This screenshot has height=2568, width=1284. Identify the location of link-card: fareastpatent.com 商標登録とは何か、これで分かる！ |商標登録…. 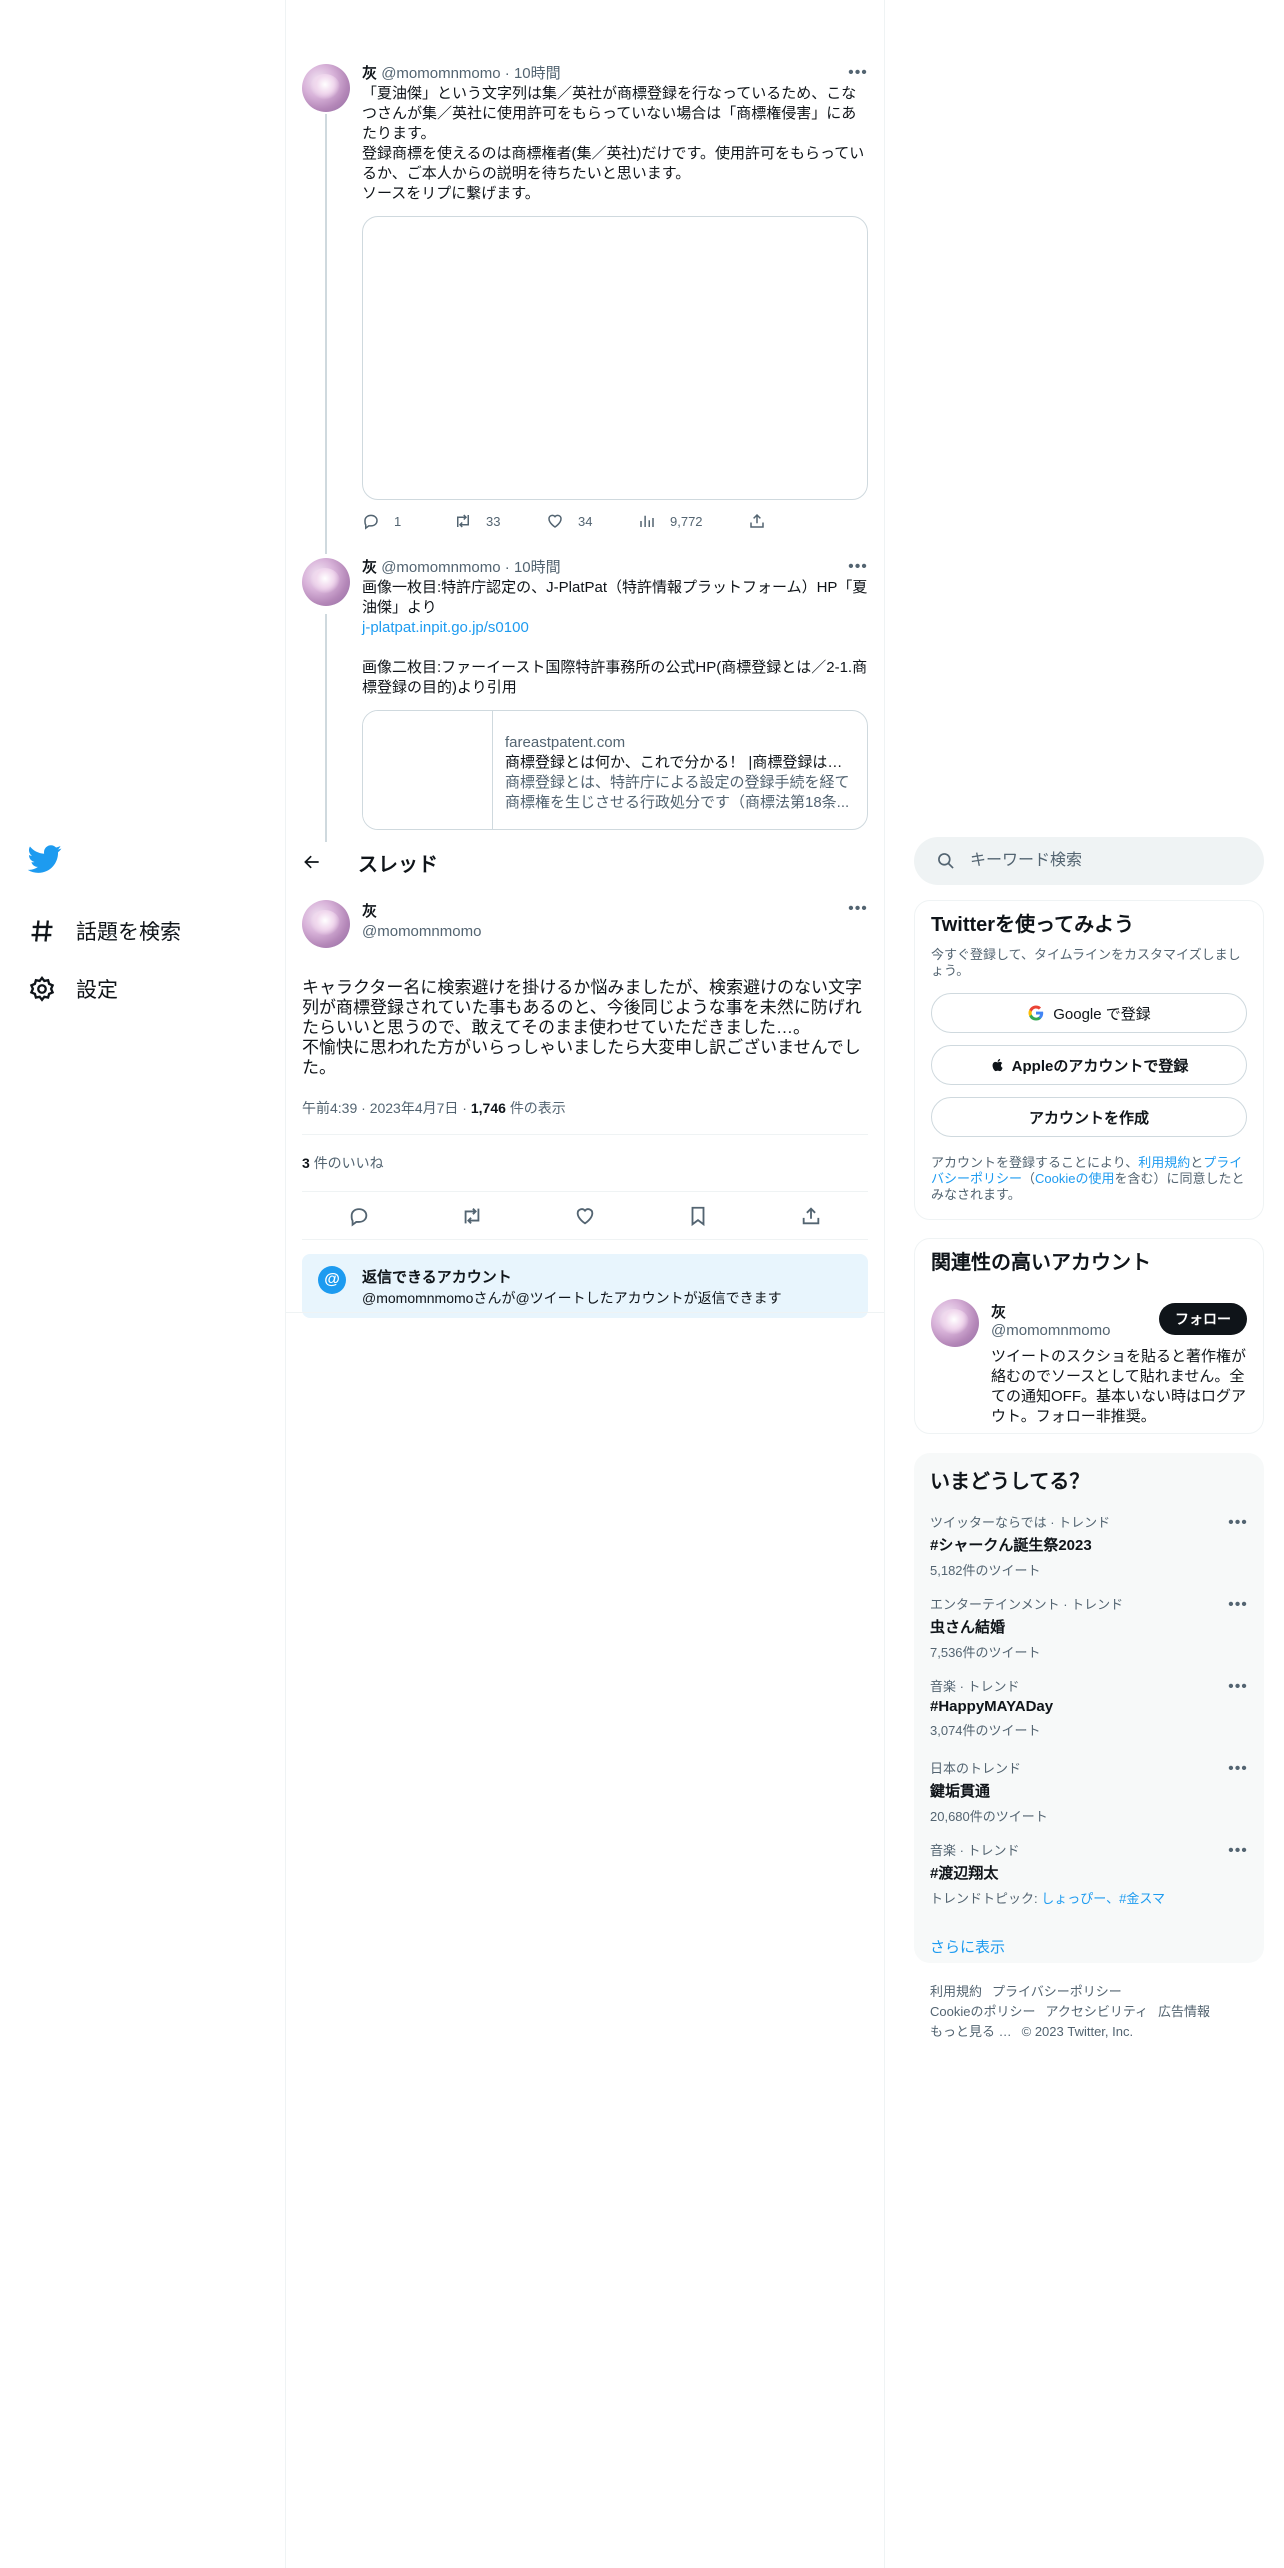
(615, 770).